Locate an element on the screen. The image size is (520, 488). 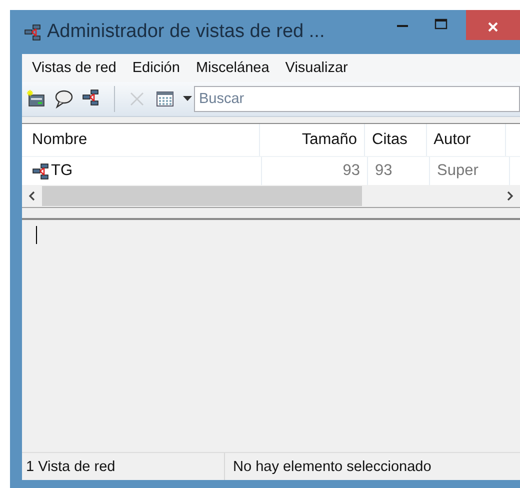
speech-bubble-icon is located at coordinates (64, 99).